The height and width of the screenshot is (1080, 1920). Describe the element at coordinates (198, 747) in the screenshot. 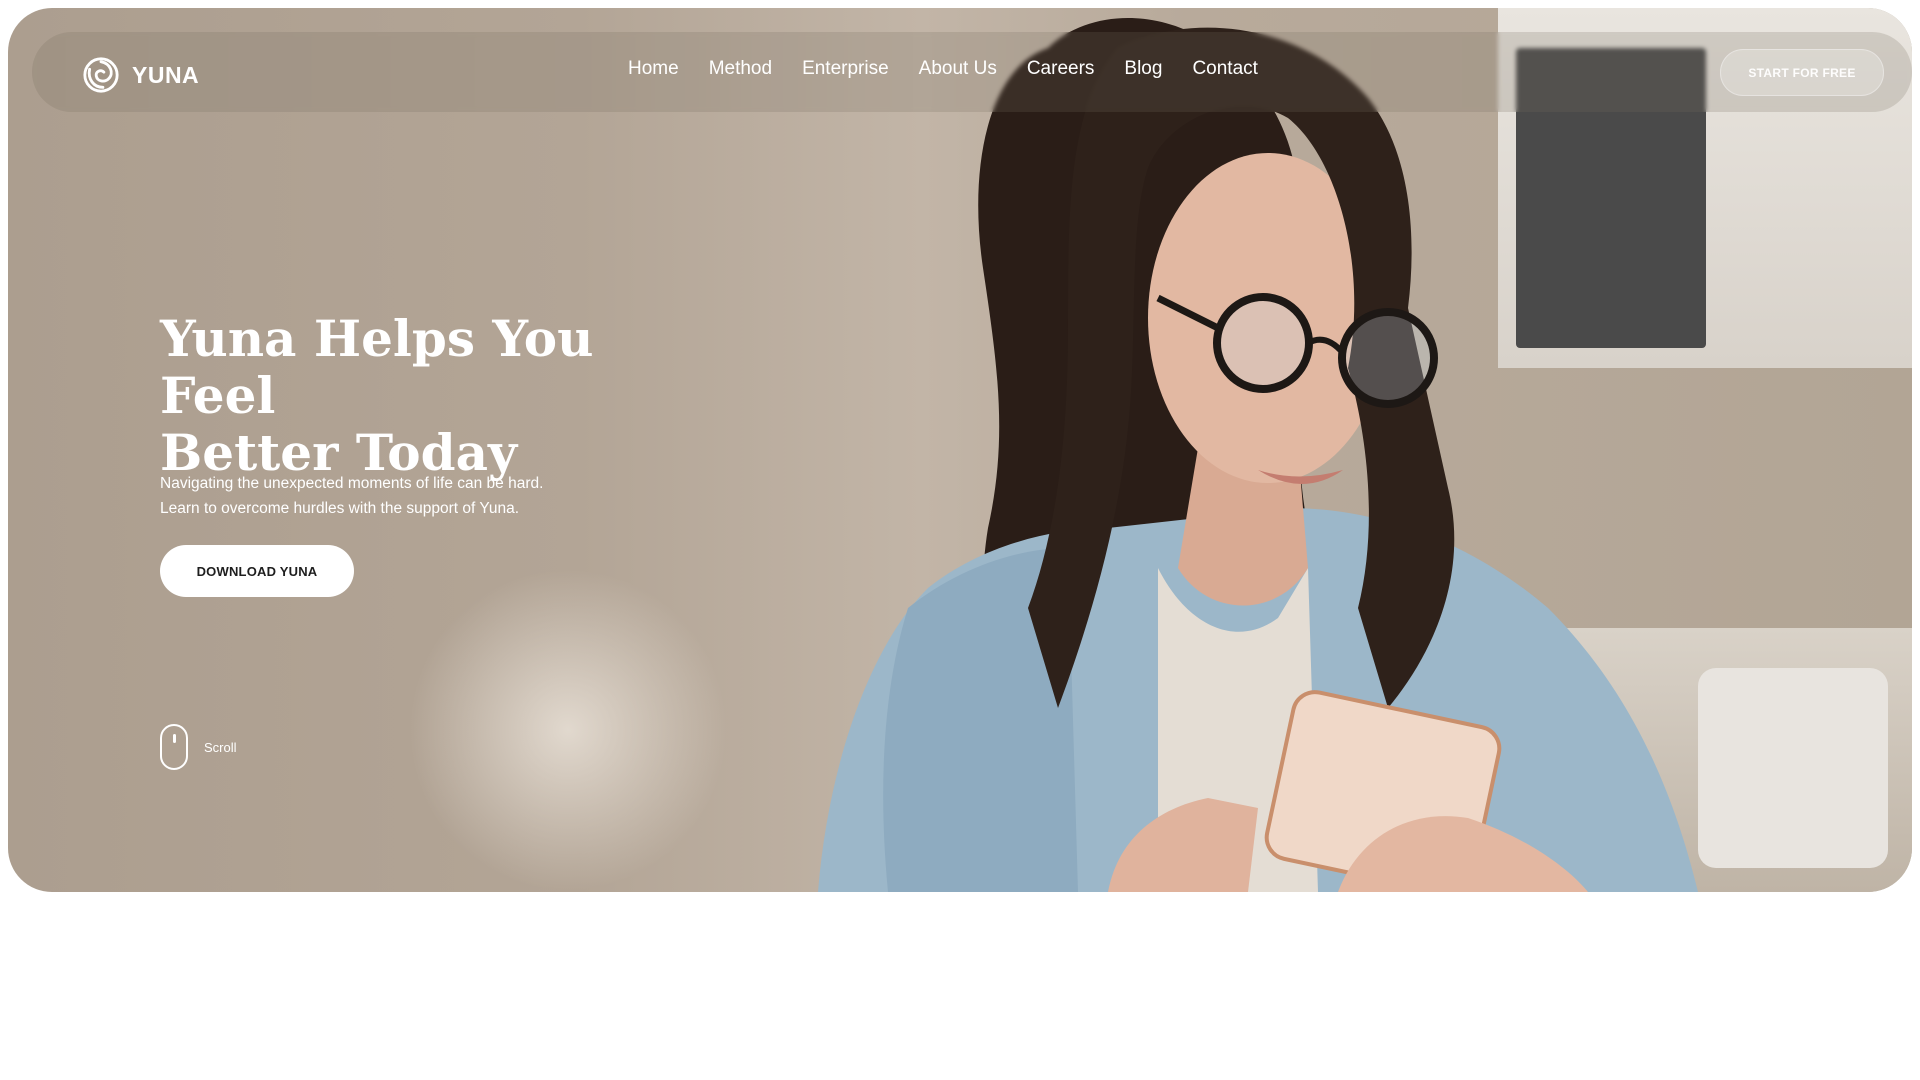

I see `scroll-indicator: Scroll` at that location.